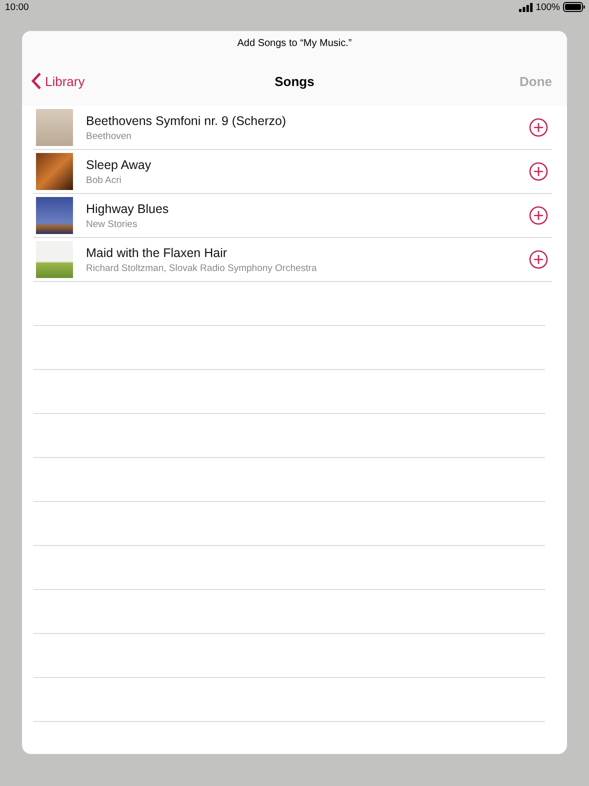 The height and width of the screenshot is (786, 589). What do you see at coordinates (574, 7) in the screenshot?
I see `battery-icon` at bounding box center [574, 7].